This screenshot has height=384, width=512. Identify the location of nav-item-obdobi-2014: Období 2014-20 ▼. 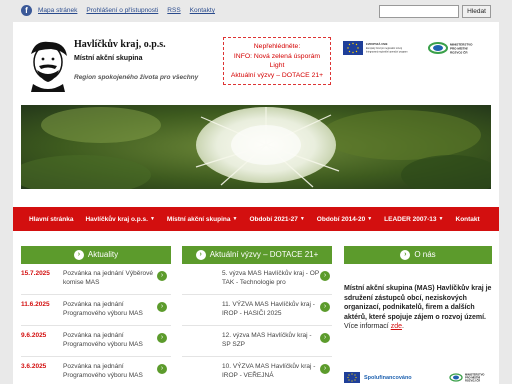
(344, 219).